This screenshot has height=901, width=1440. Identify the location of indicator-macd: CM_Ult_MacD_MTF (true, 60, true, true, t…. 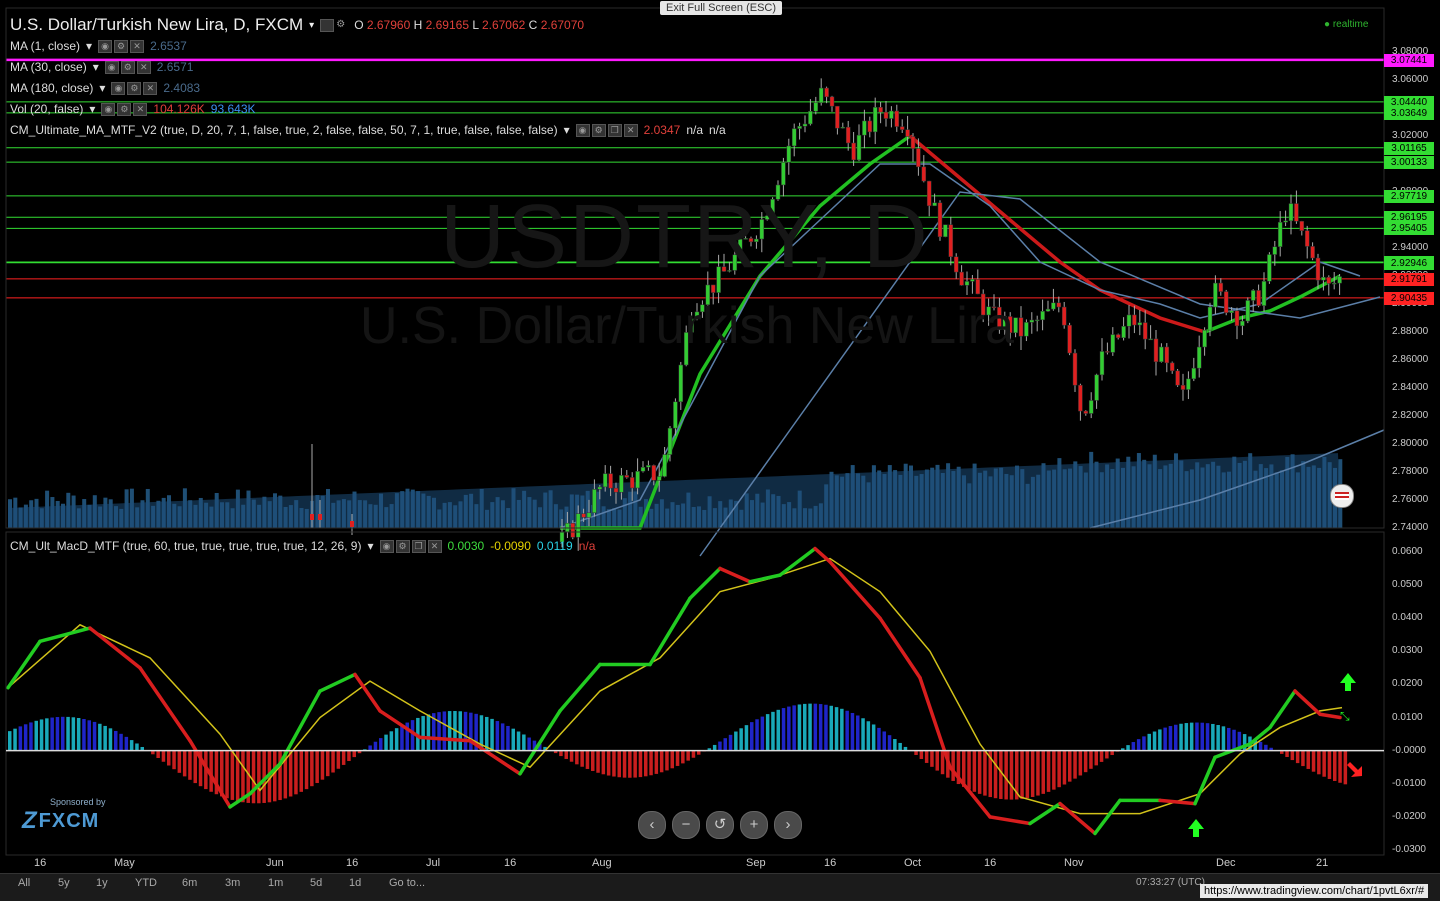
(302, 546).